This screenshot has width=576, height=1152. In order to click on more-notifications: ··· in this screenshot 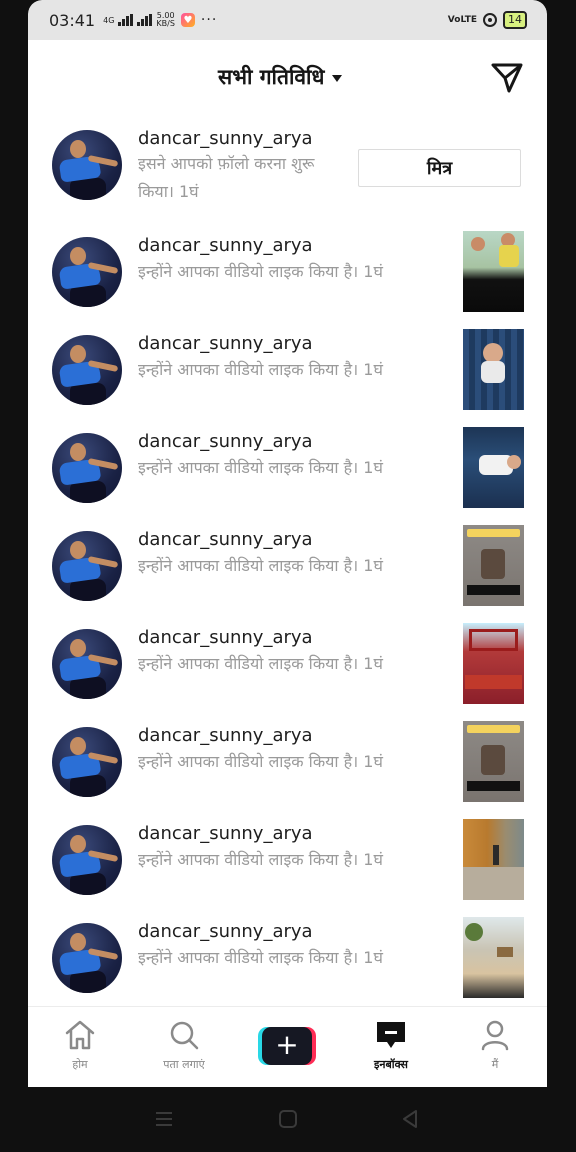, I will do `click(209, 20)`.